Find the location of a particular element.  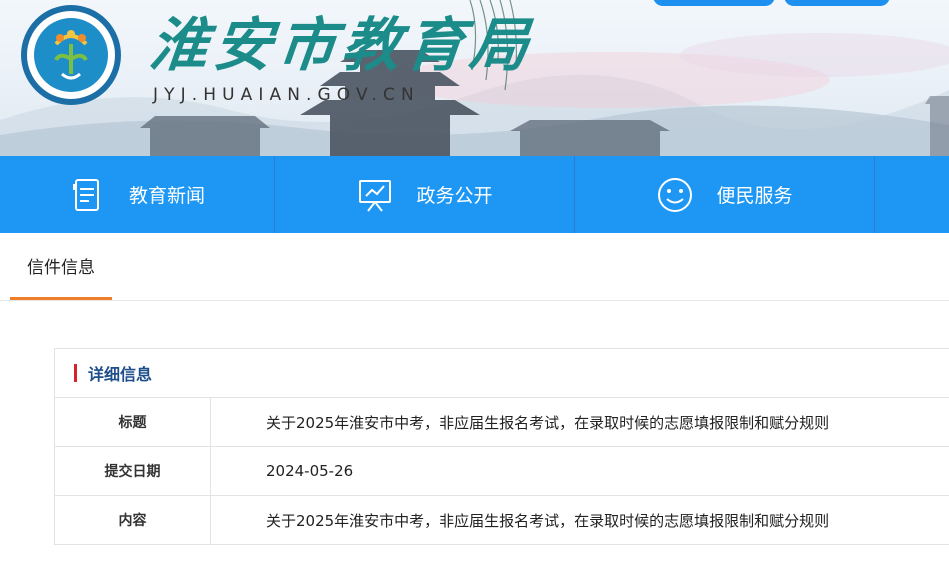

tab-bar: 信件信息 is located at coordinates (474, 267).